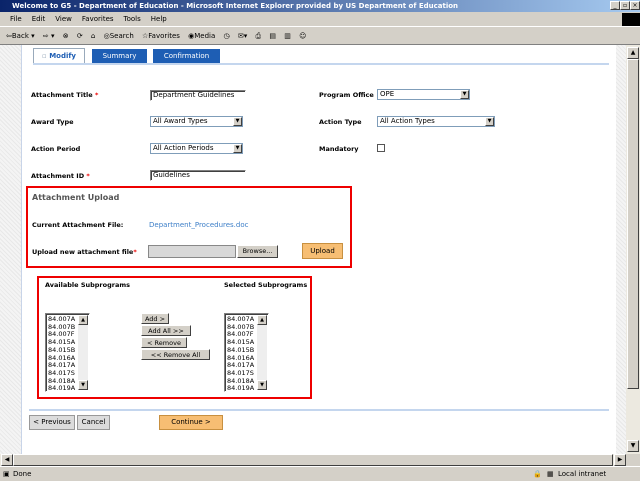 This screenshot has height=481, width=640. What do you see at coordinates (6, 474) in the screenshot?
I see `ie-page-icon: ▣` at bounding box center [6, 474].